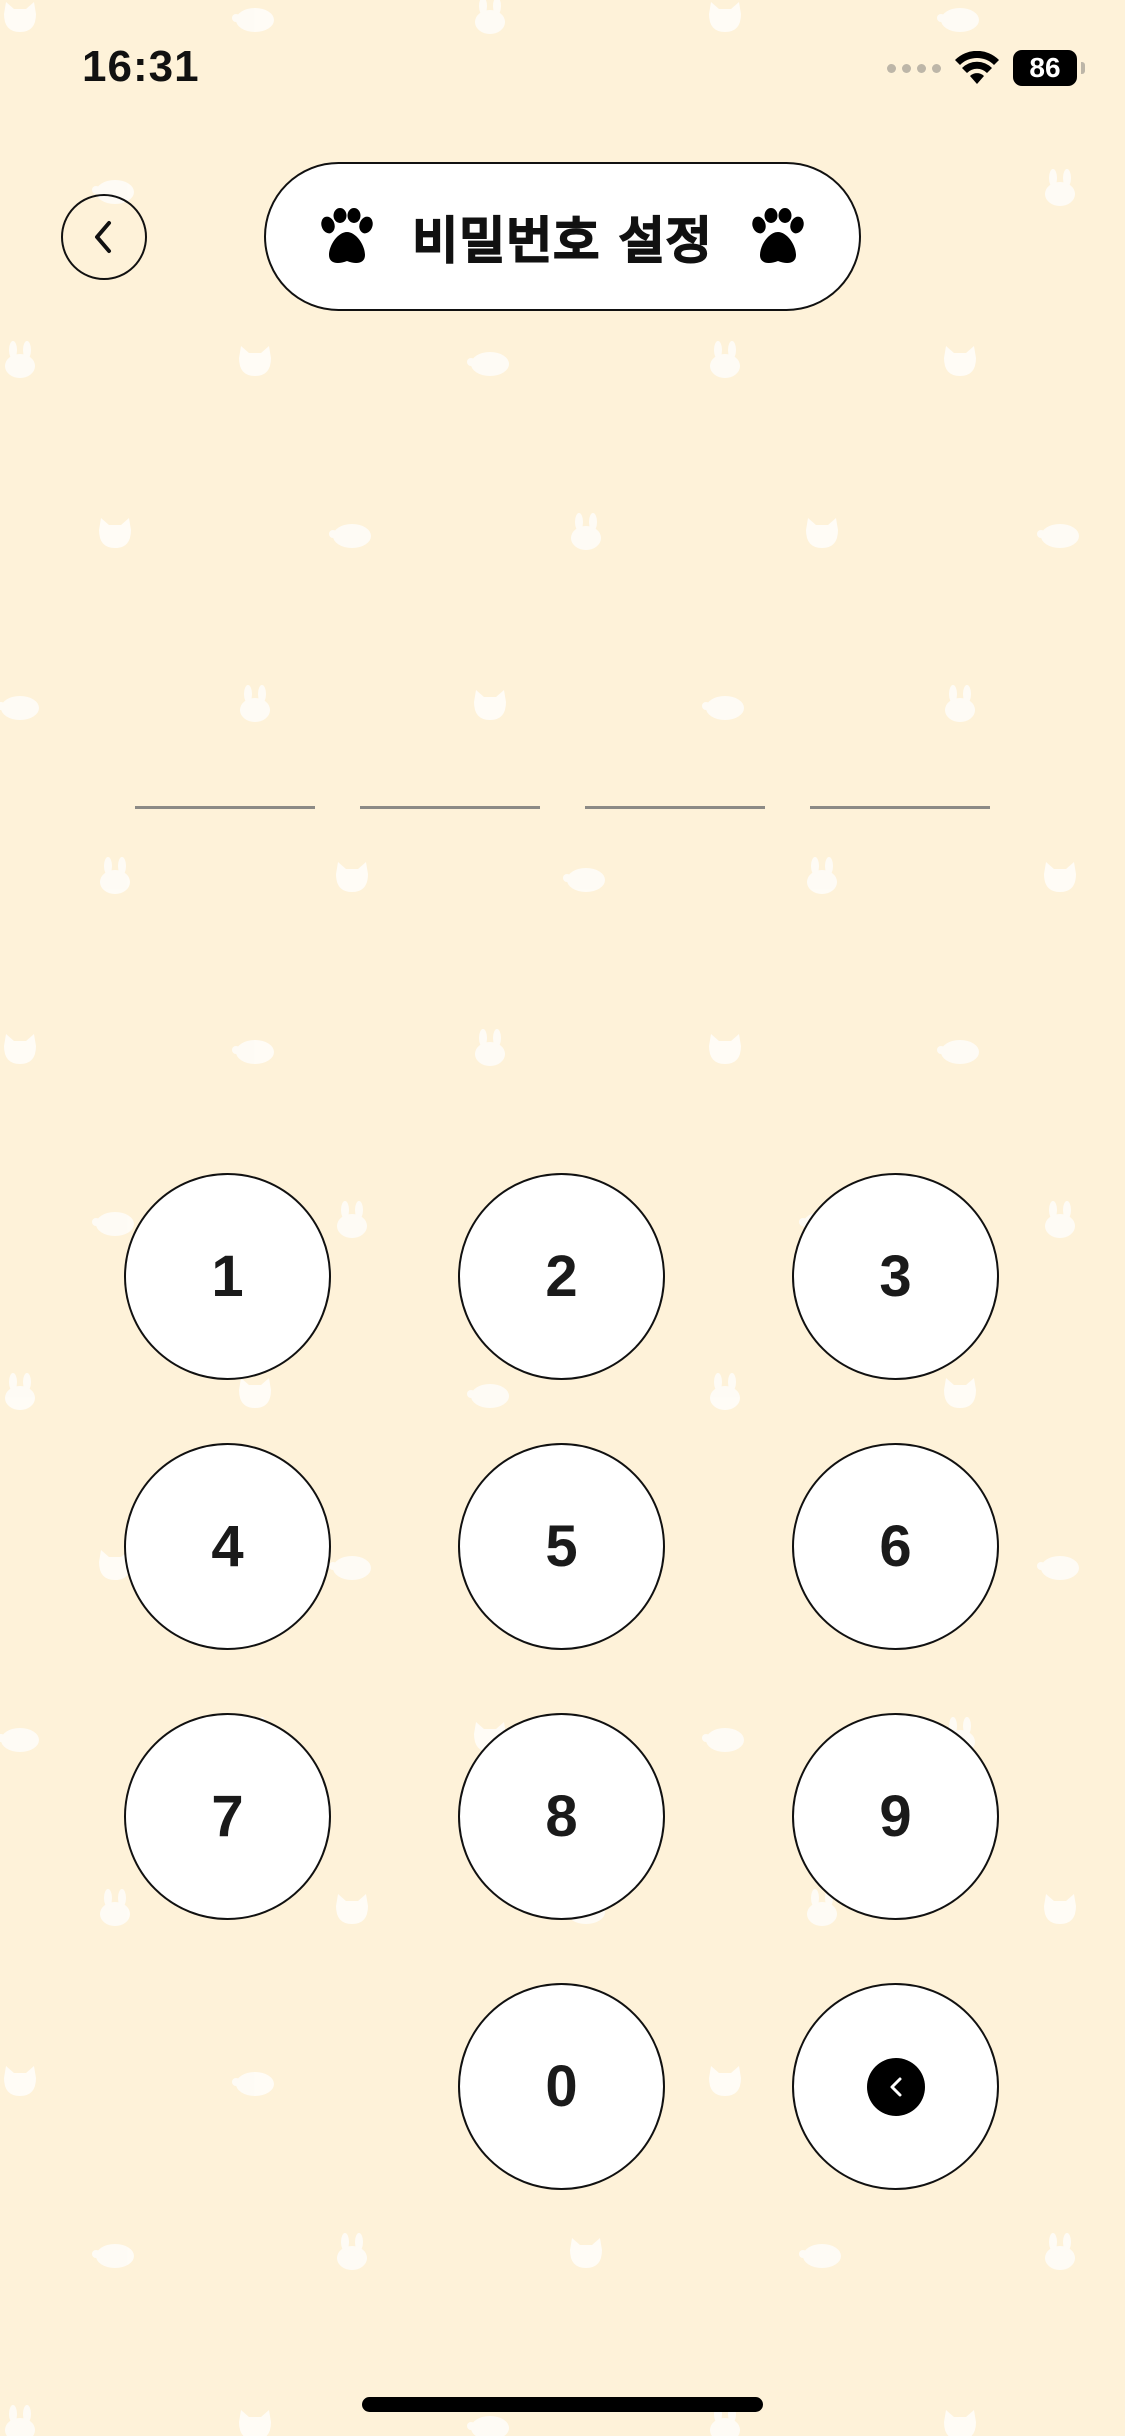 This screenshot has width=1125, height=2436. I want to click on status-time: 16:31, so click(141, 66).